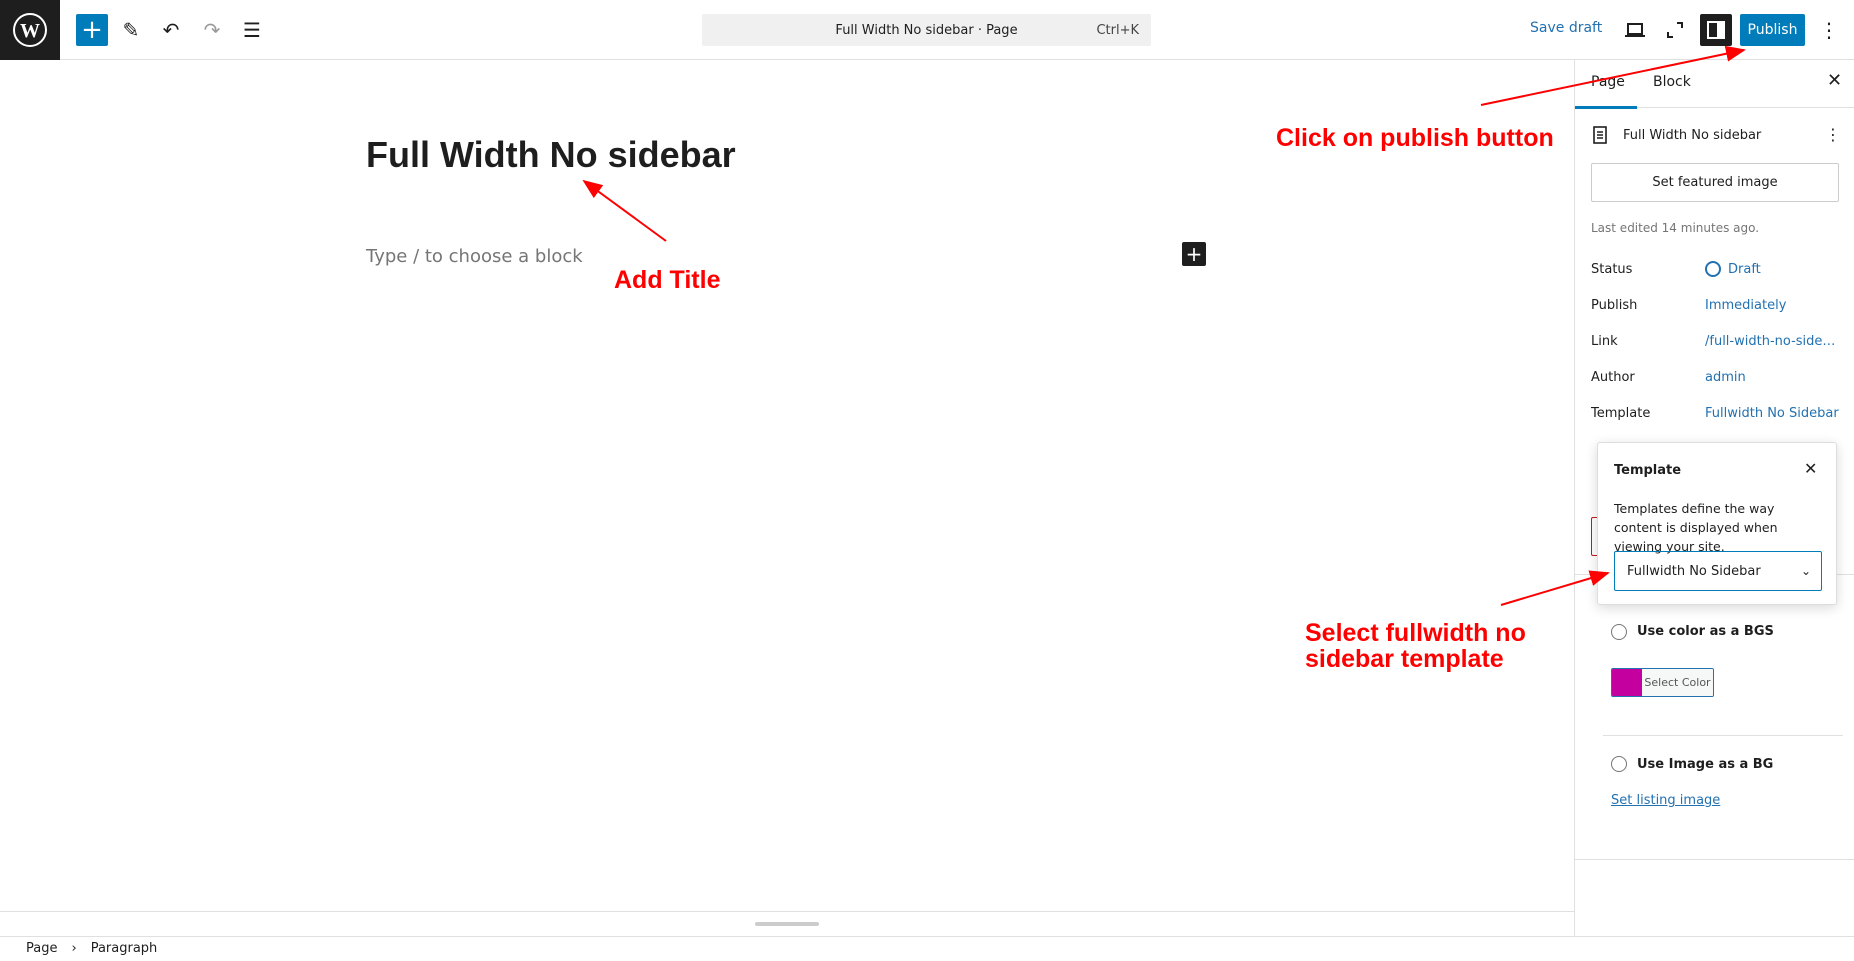 This screenshot has height=961, width=1854. Describe the element at coordinates (1415, 138) in the screenshot. I see `annotation-publish: Click on publish button` at that location.